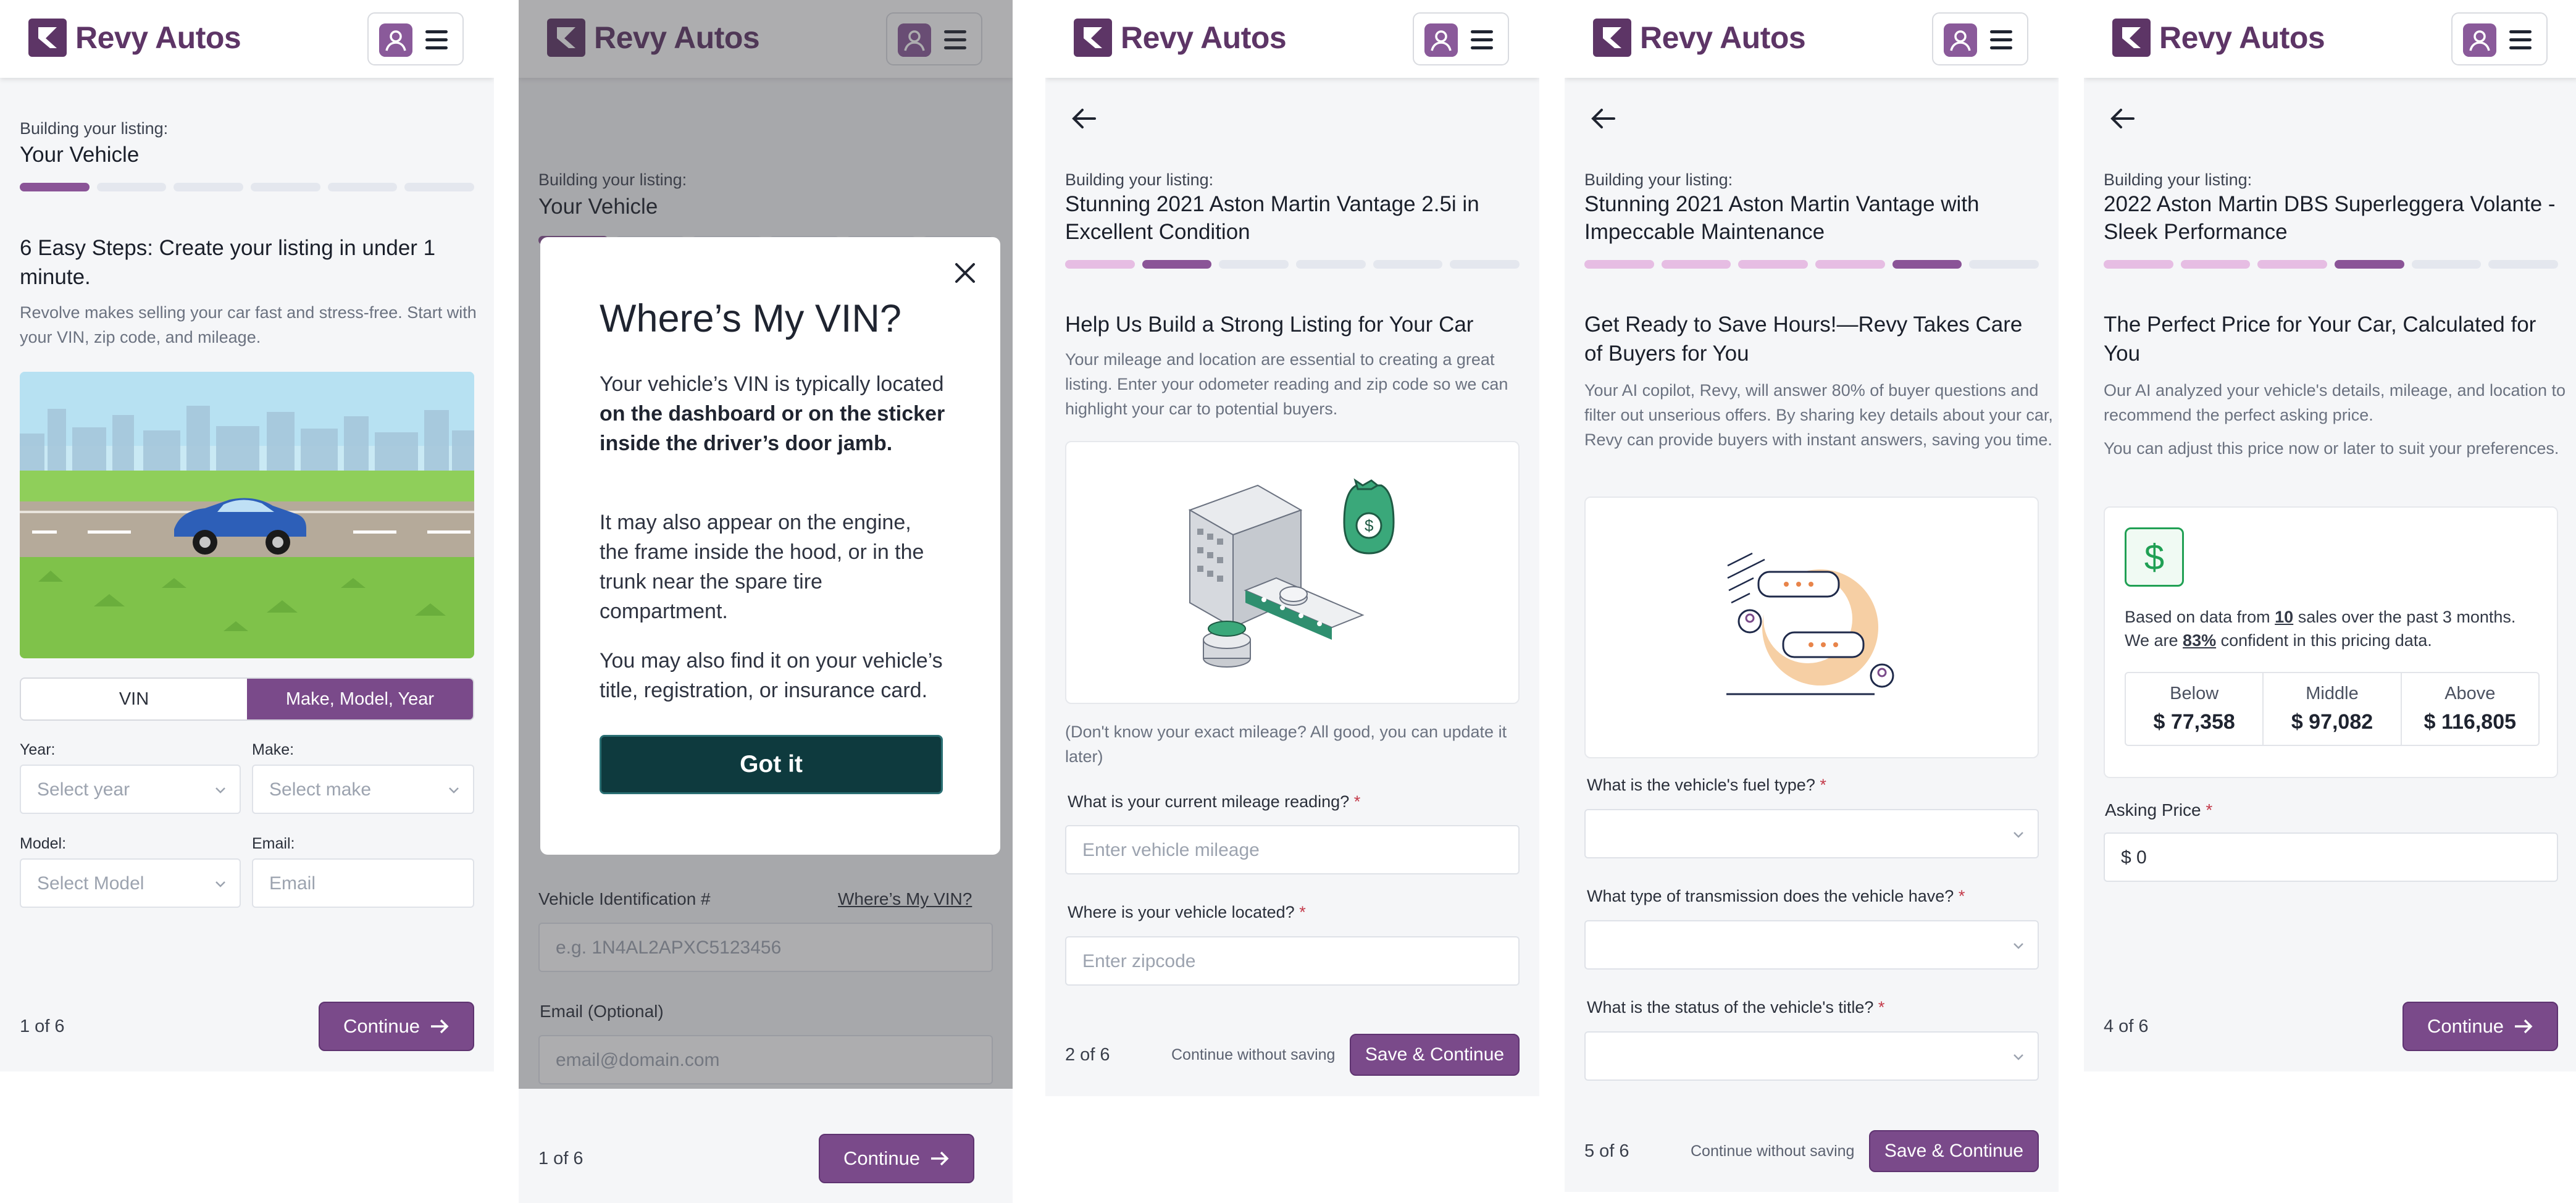 This screenshot has height=1203, width=2576. What do you see at coordinates (2284, 617) in the screenshot?
I see `sales-count: 10` at bounding box center [2284, 617].